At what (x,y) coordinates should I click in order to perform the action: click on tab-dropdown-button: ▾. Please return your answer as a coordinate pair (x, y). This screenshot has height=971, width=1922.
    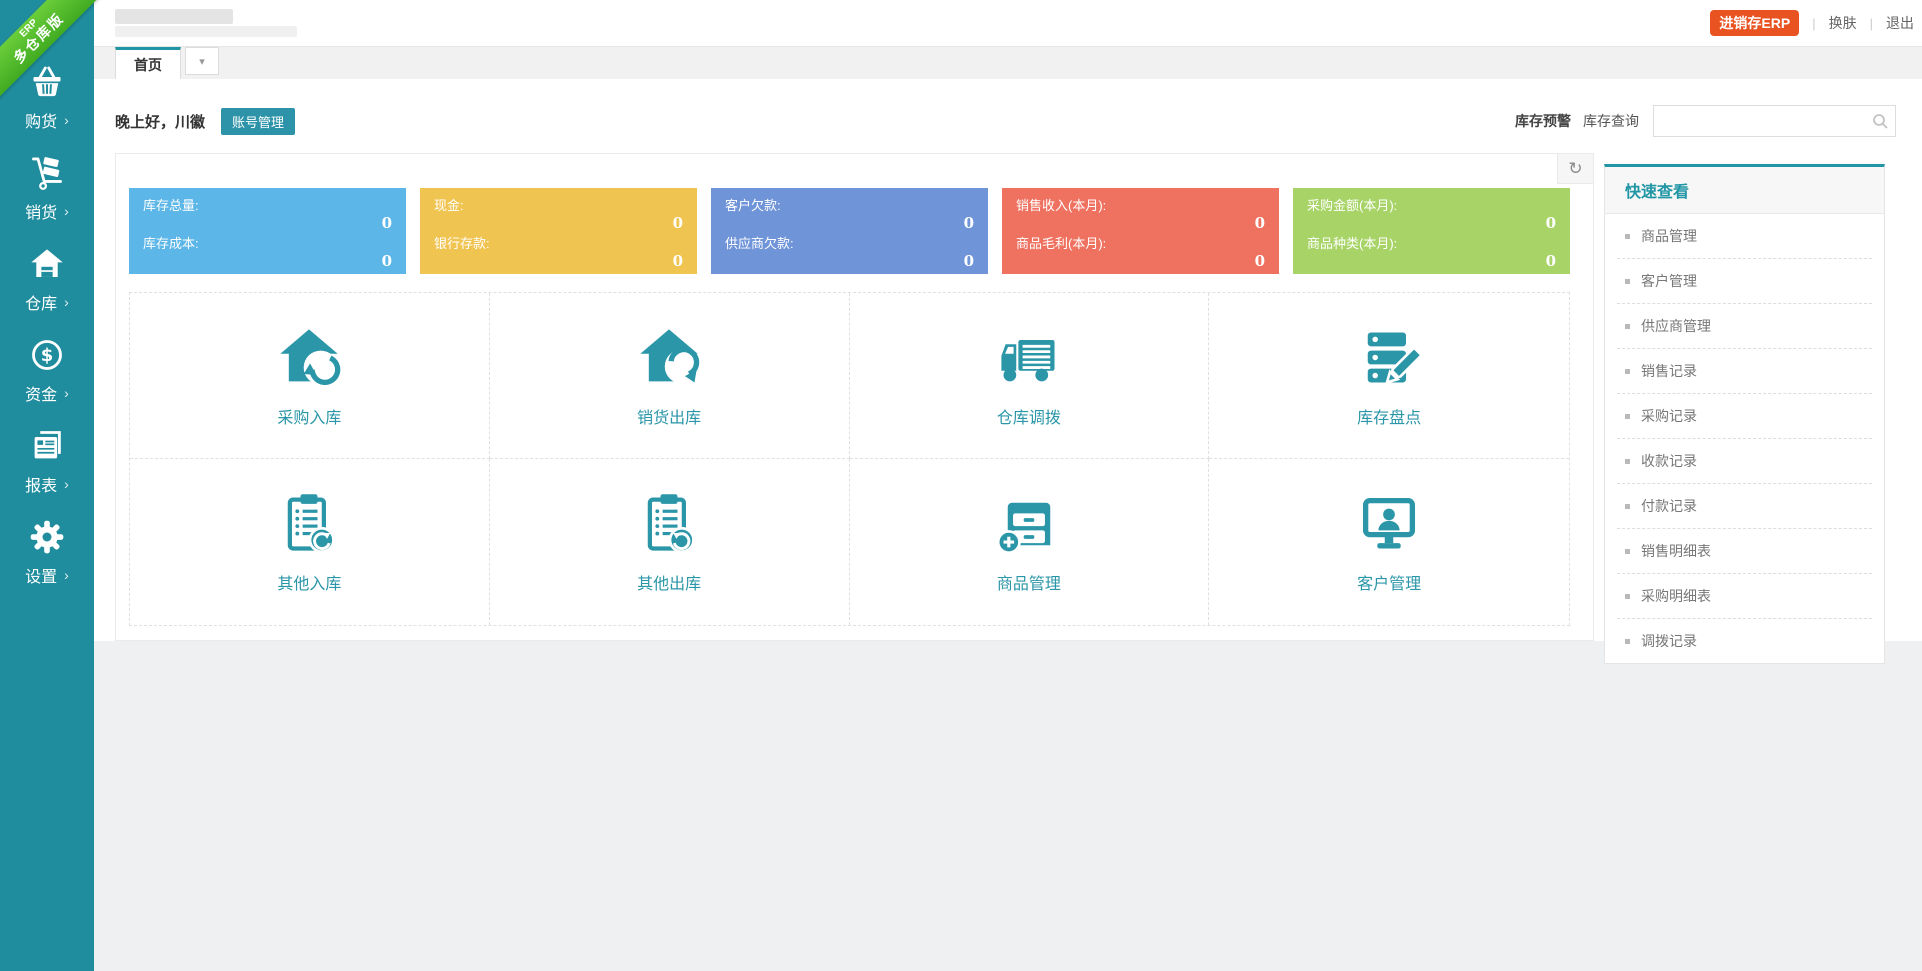
    Looking at the image, I should click on (202, 61).